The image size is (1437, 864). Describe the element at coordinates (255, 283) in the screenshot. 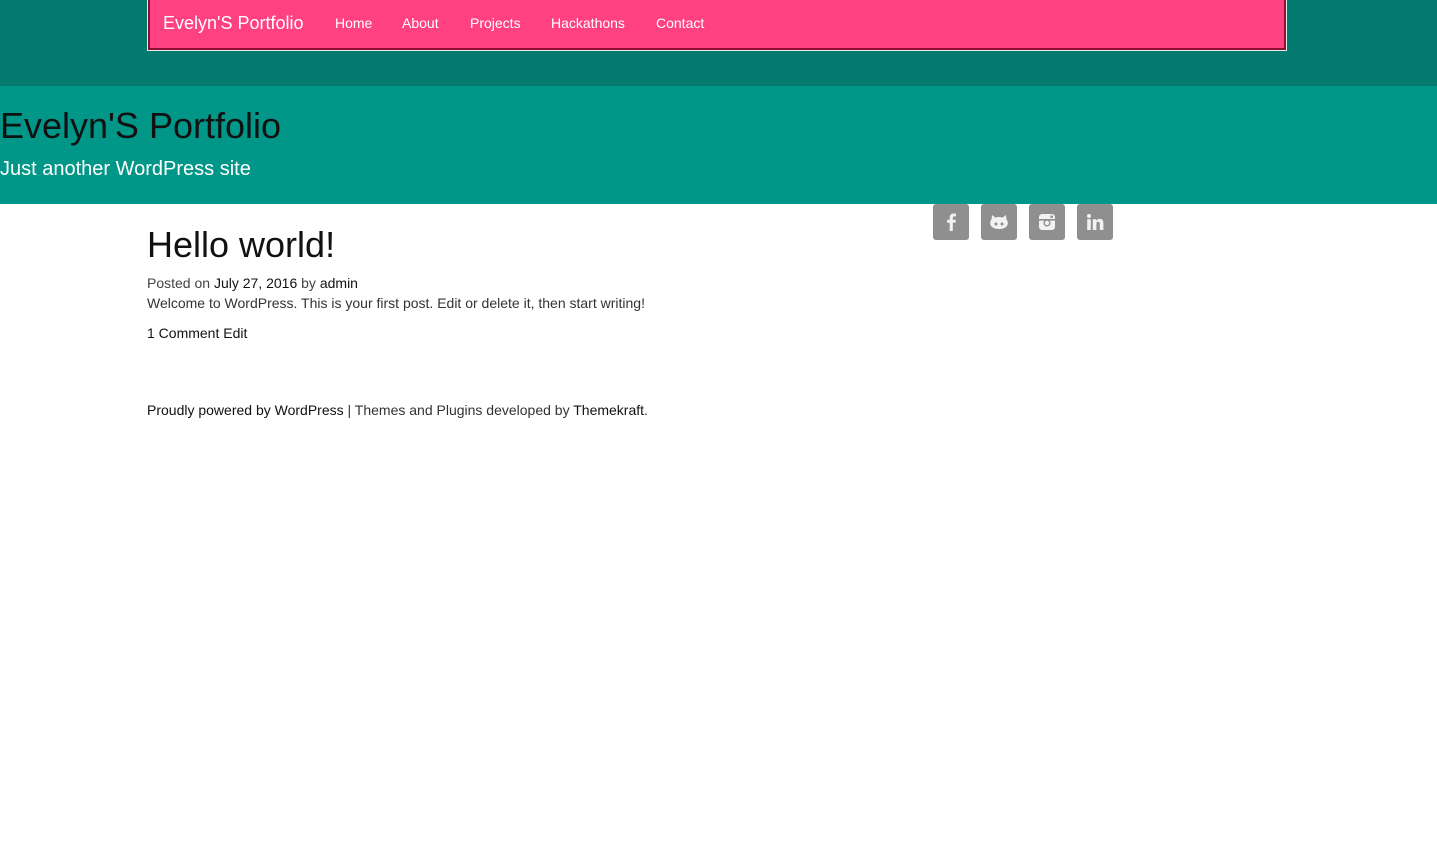

I see `post-date-link: July 27, 2016` at that location.